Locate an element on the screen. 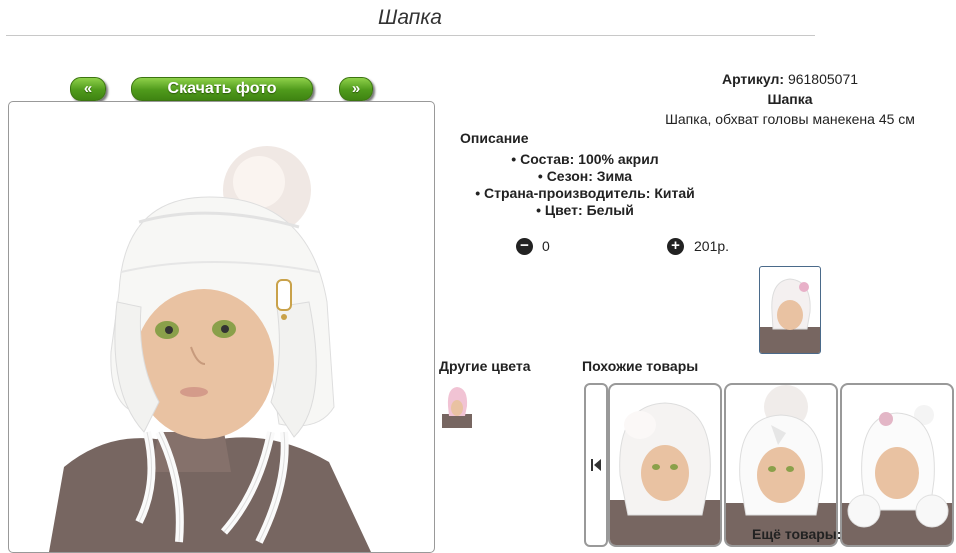 The image size is (956, 553). next-photo-button: » is located at coordinates (356, 89).